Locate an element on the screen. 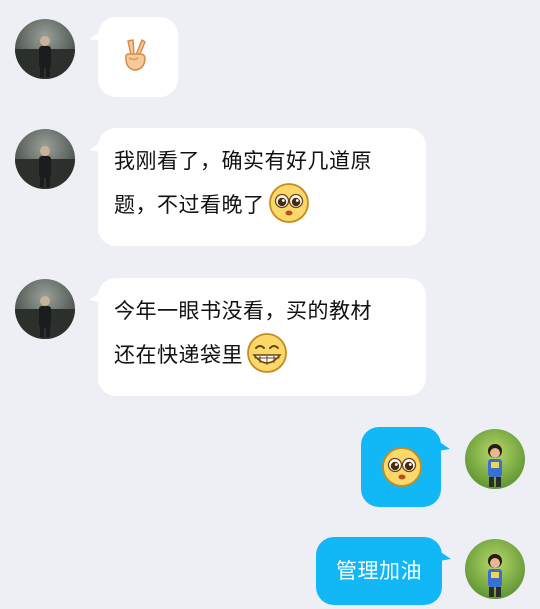  outgoing-message-bubble is located at coordinates (405, 467).